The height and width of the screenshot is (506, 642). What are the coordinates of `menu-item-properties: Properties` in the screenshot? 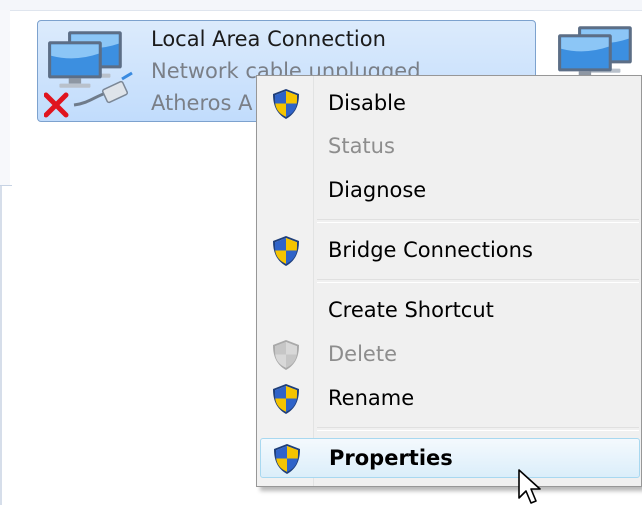 It's located at (450, 458).